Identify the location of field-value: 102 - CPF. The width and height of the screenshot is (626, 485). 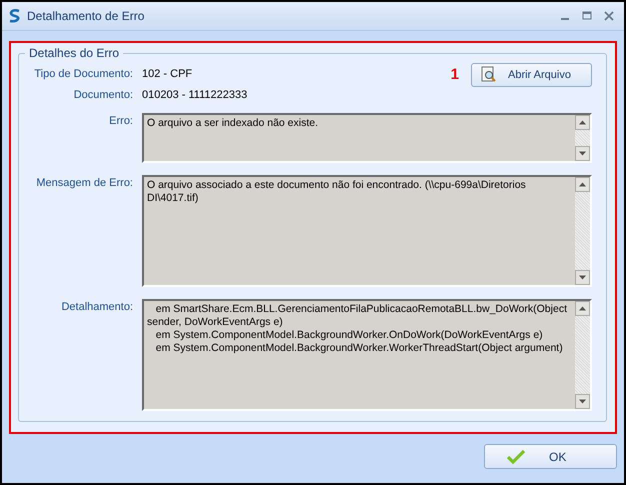
(167, 74).